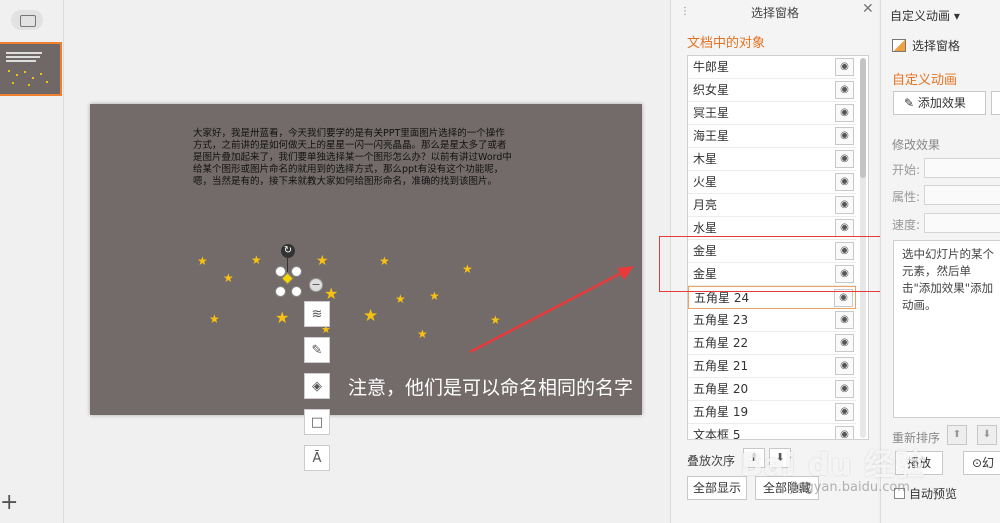 The width and height of the screenshot is (1000, 523). What do you see at coordinates (711, 67) in the screenshot?
I see `object-name: 牛郎星` at bounding box center [711, 67].